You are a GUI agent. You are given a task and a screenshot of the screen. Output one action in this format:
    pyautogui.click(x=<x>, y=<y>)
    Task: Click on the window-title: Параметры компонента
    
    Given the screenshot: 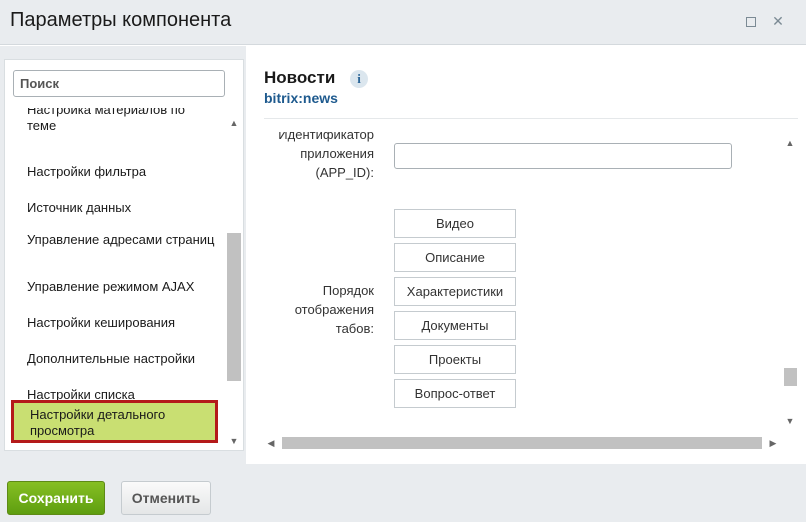 What is the action you would take?
    pyautogui.click(x=121, y=20)
    